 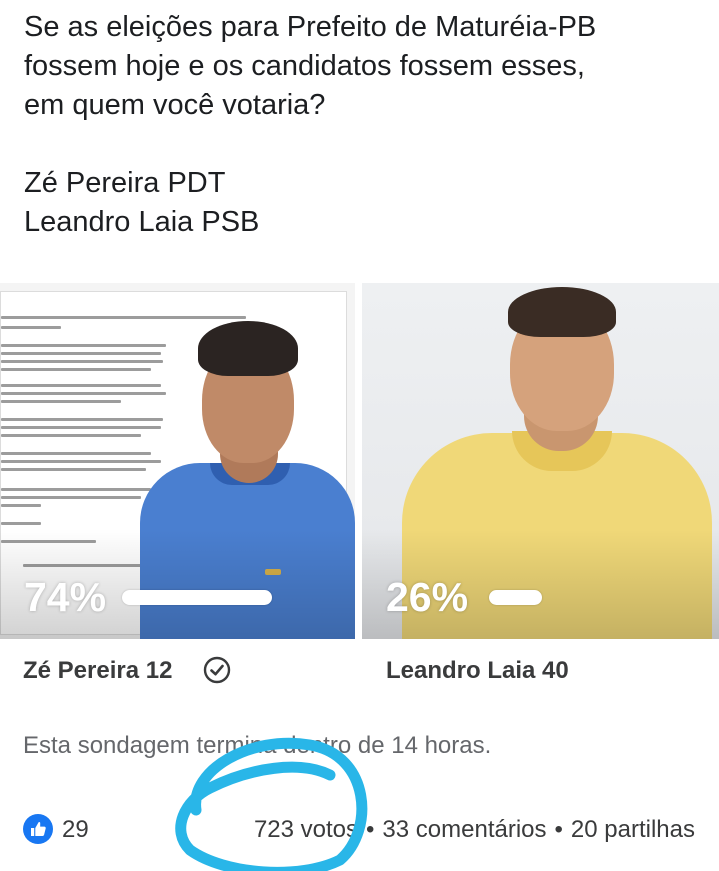 What do you see at coordinates (75, 830) in the screenshot?
I see `reaction-count: 29` at bounding box center [75, 830].